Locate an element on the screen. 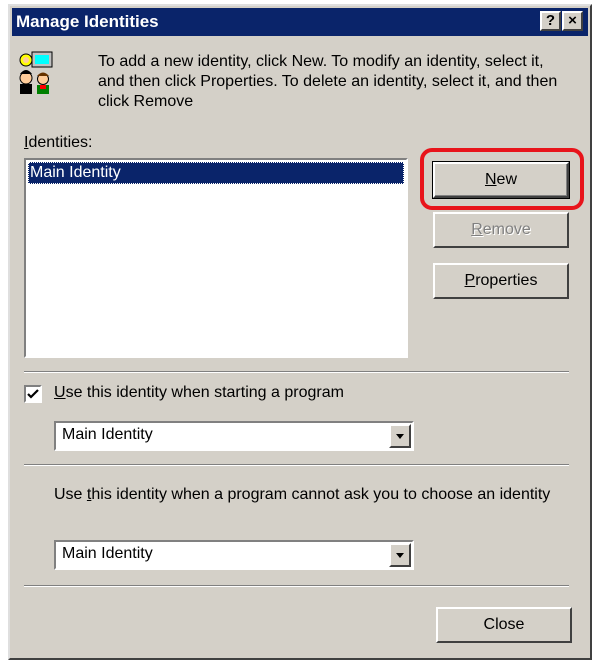 The width and height of the screenshot is (602, 666). list-item: Main Identity is located at coordinates (216, 173).